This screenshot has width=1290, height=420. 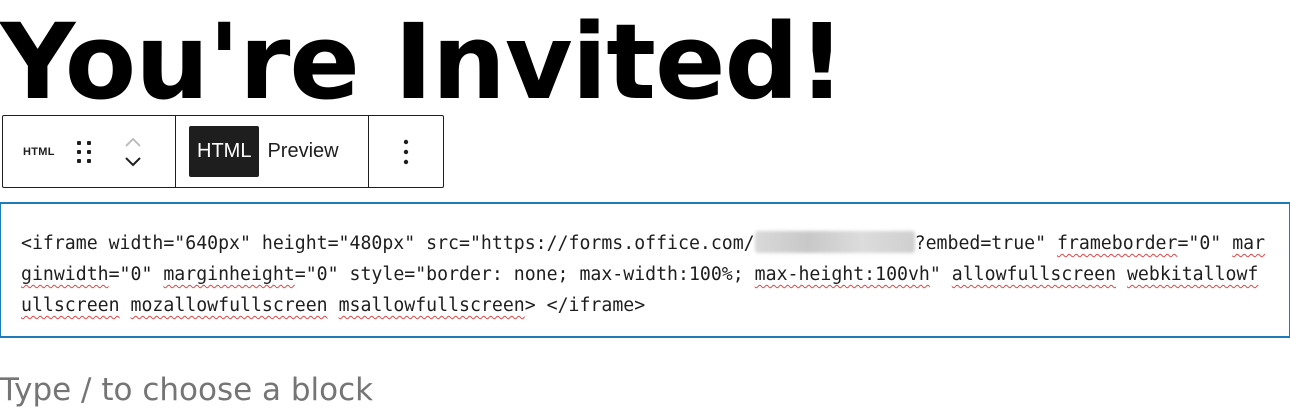 What do you see at coordinates (186, 390) in the screenshot?
I see `block-inserter-placeholder: Type / to choose a block` at bounding box center [186, 390].